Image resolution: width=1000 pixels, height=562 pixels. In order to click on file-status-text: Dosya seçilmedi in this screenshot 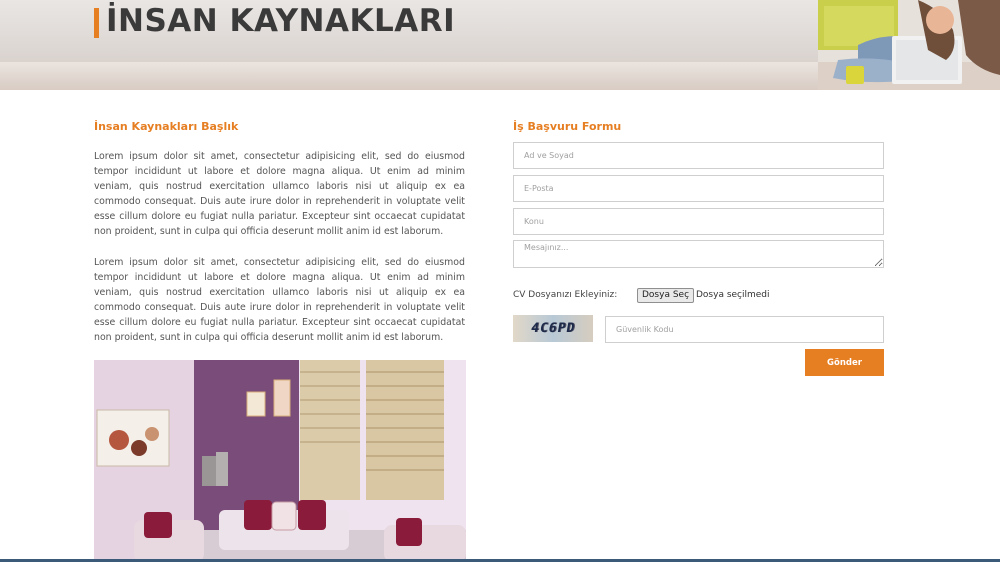, I will do `click(733, 295)`.